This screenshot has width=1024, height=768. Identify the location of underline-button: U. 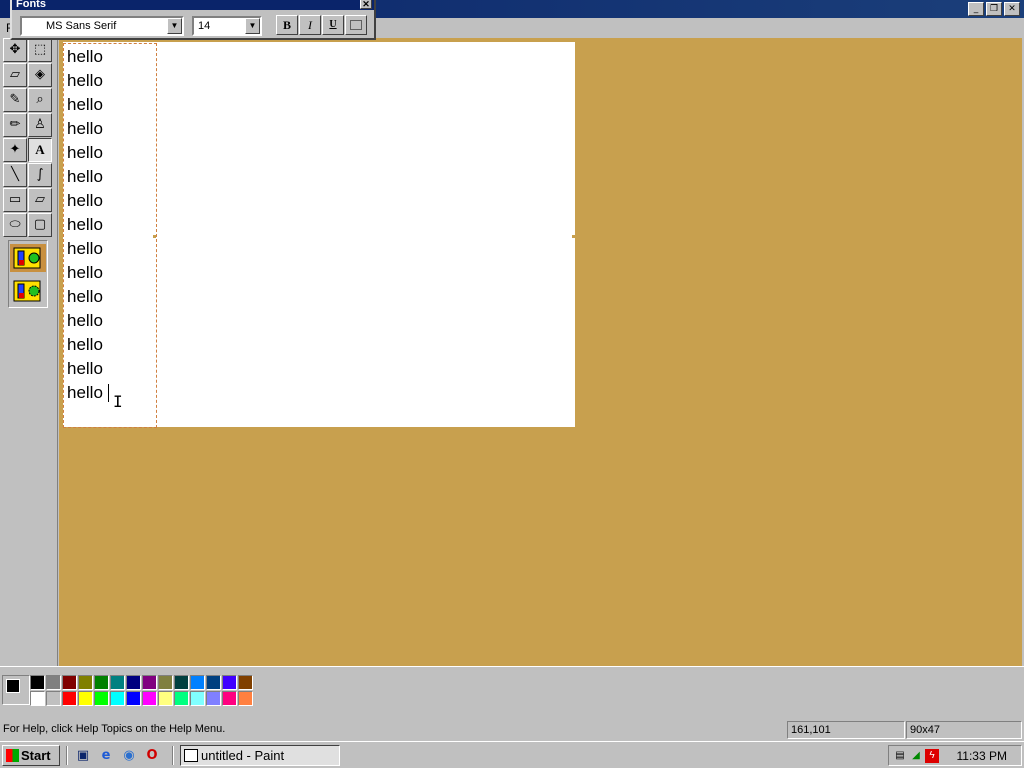
(333, 25).